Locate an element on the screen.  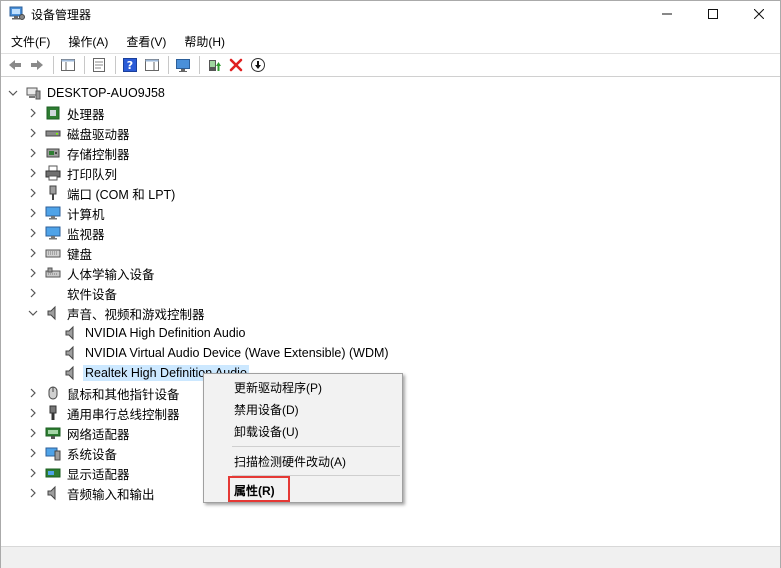
tree-category-keyboard: 键盘 is located at coordinates (60, 253).